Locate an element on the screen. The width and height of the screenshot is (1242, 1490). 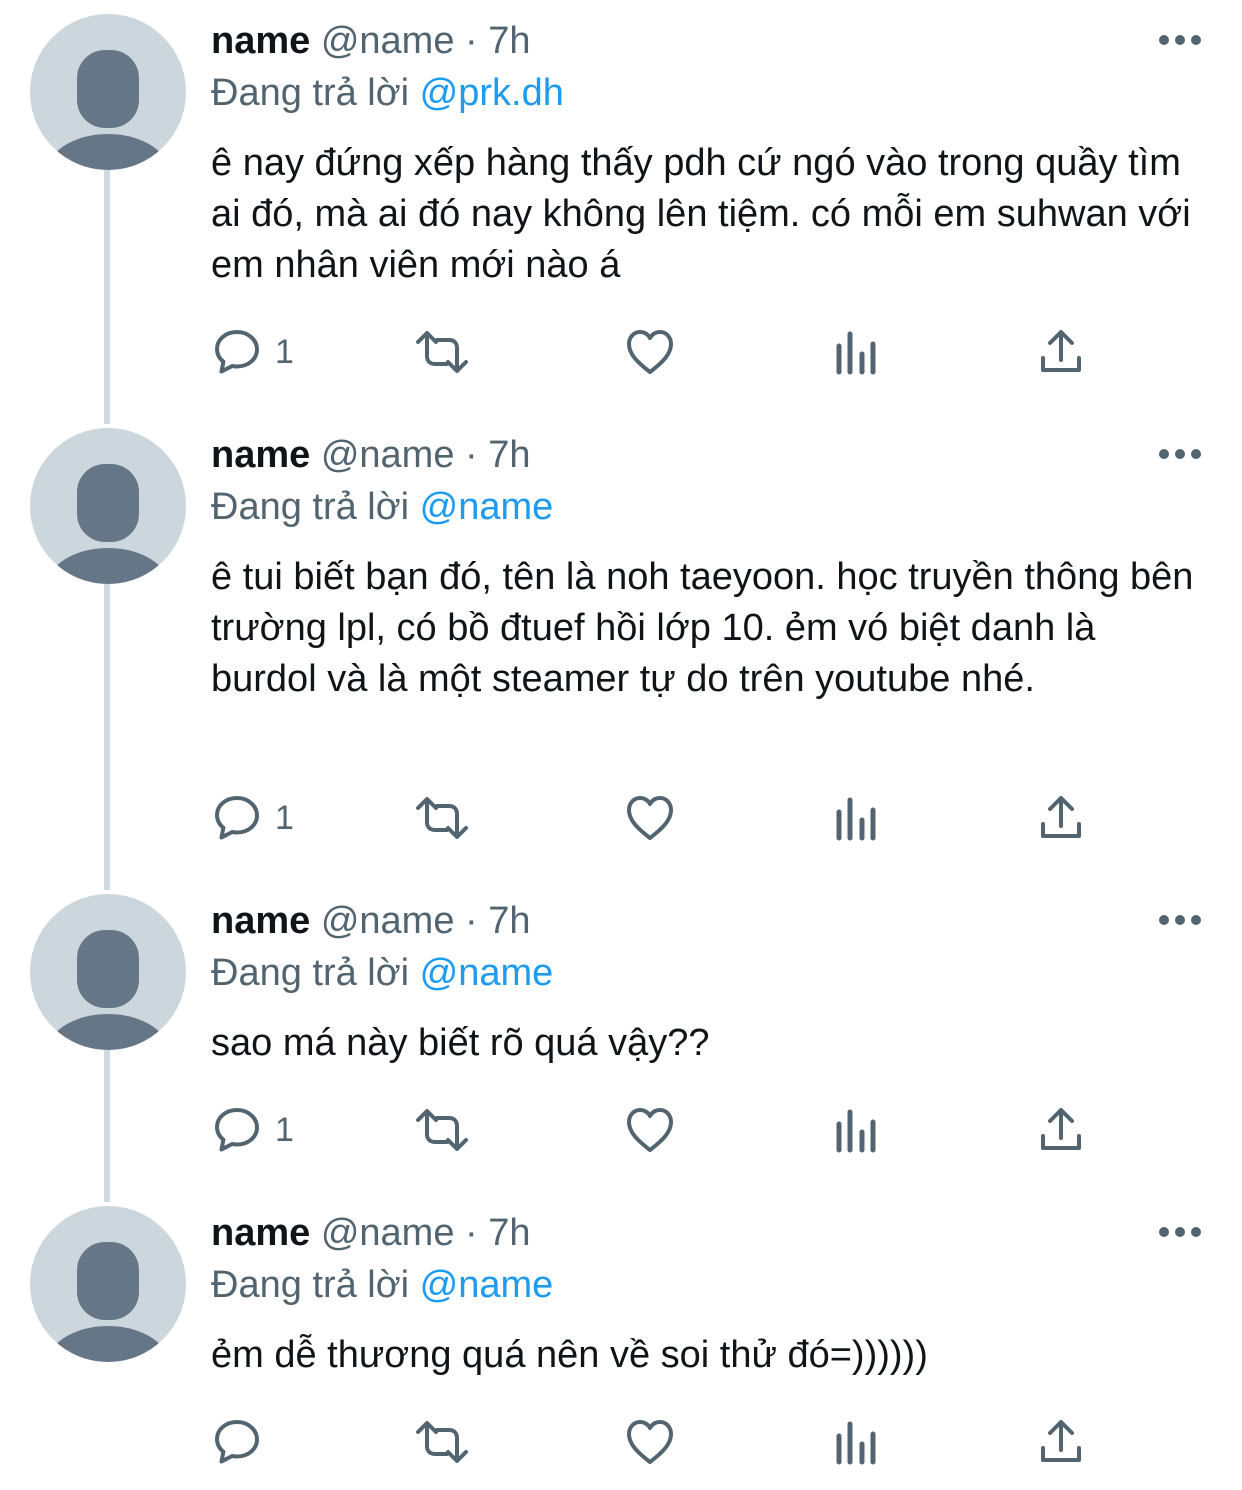
action-bar is located at coordinates (621, 1442).